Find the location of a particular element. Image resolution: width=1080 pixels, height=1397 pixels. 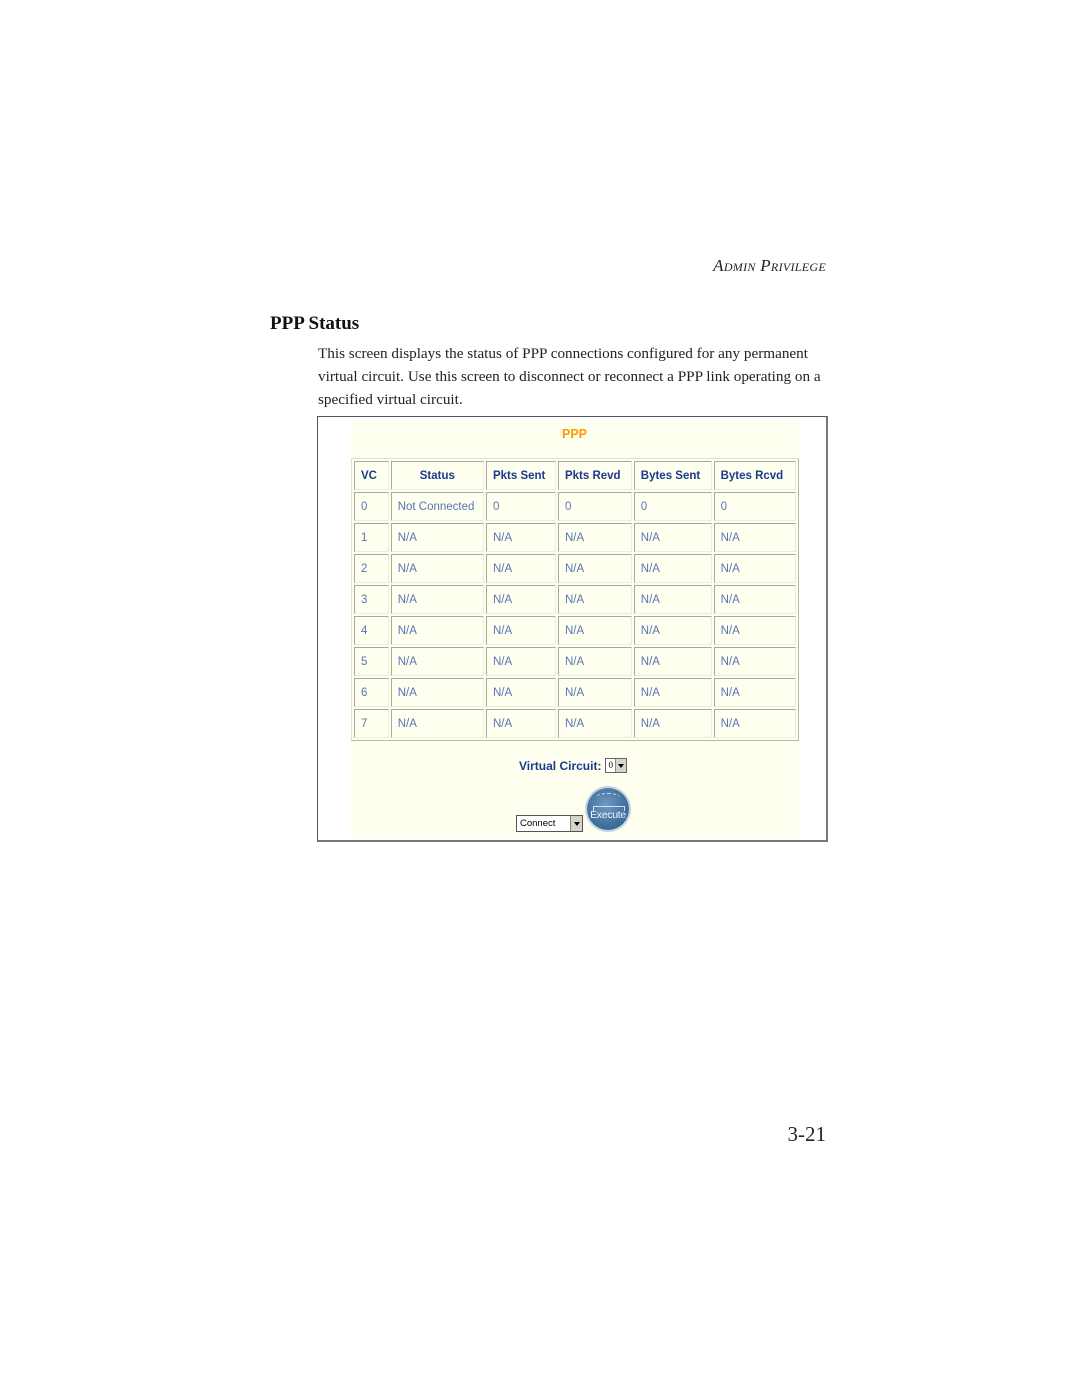

execute-button: Execute is located at coordinates (608, 809).